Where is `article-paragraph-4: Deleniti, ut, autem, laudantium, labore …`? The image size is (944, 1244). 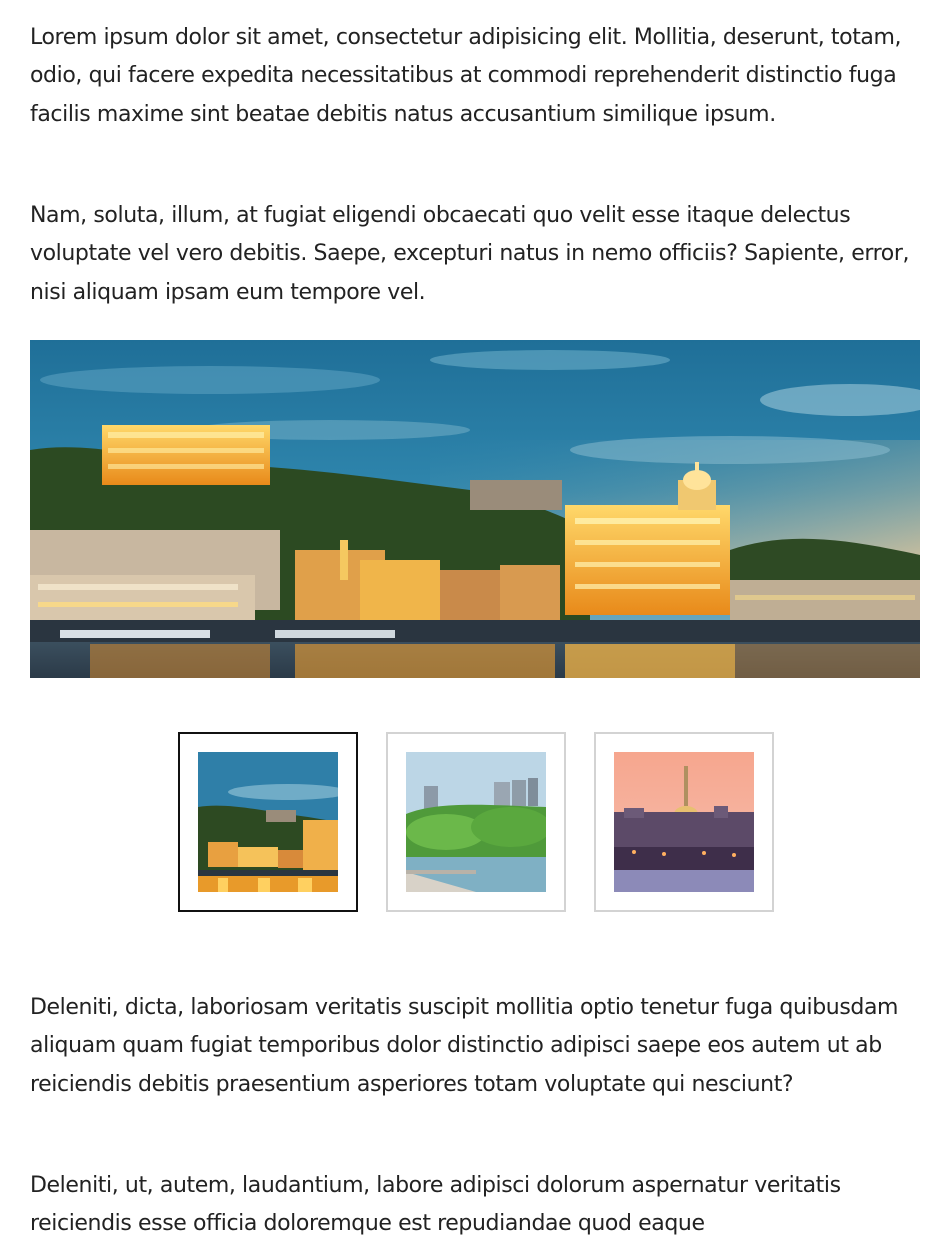
article-paragraph-4: Deleniti, ut, autem, laudantium, labore … is located at coordinates (435, 1205).